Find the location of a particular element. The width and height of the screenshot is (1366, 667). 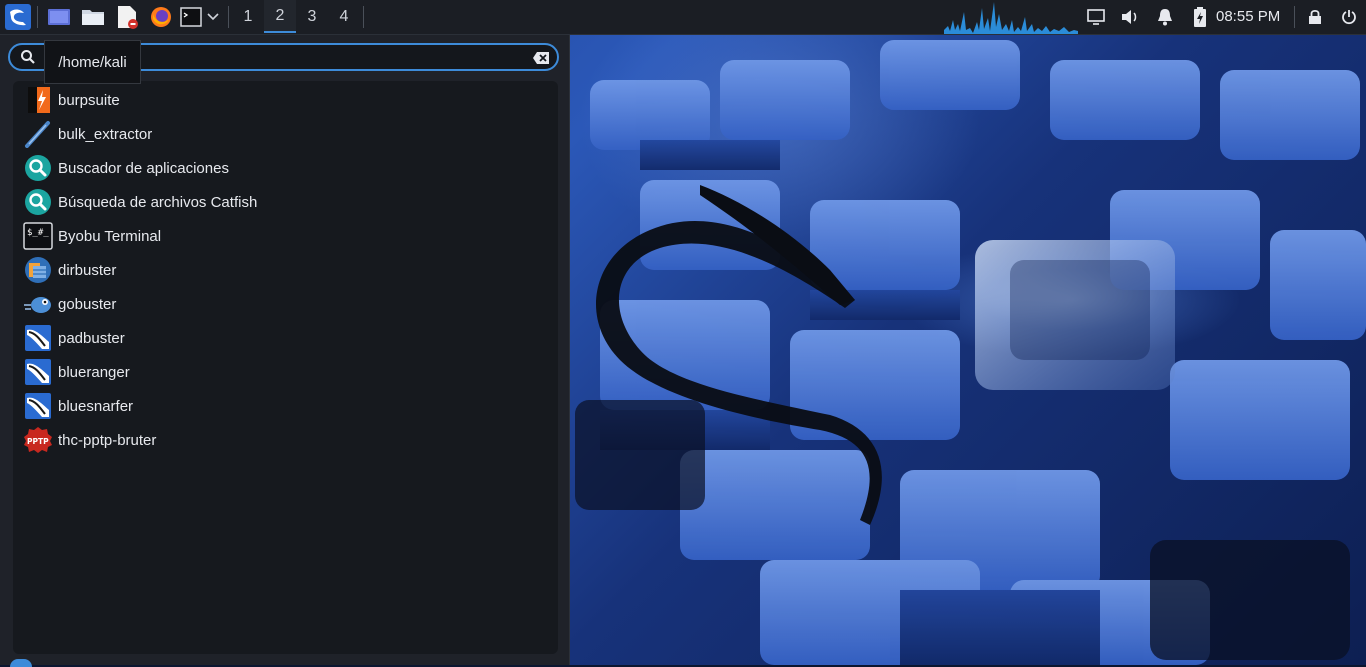

gobuster-icon is located at coordinates (38, 304).